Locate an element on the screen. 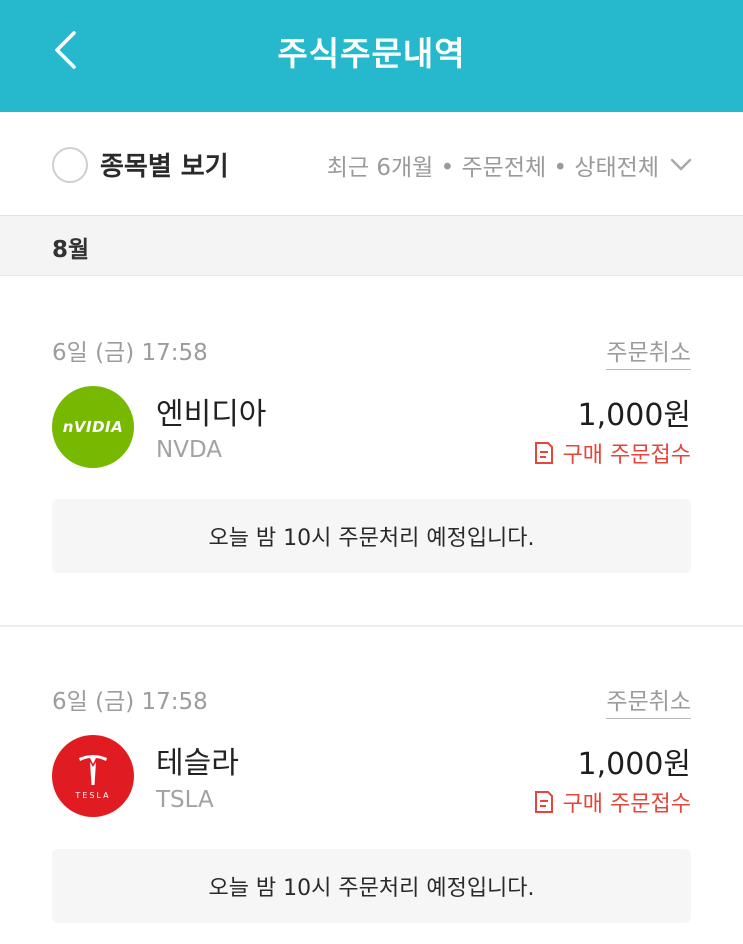 This screenshot has width=743, height=944. logo-text: TESLA is located at coordinates (93, 795).